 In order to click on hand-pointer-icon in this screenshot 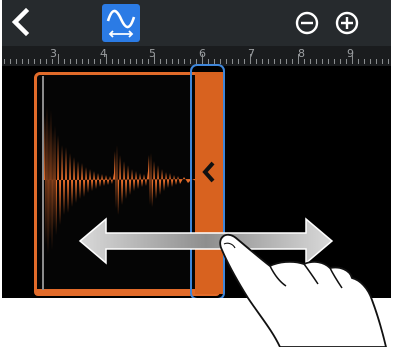, I will do `click(303, 290)`.